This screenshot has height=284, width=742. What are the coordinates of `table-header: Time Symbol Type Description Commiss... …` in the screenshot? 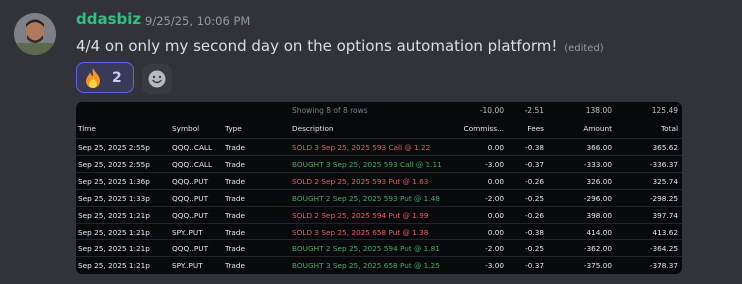 It's located at (379, 128).